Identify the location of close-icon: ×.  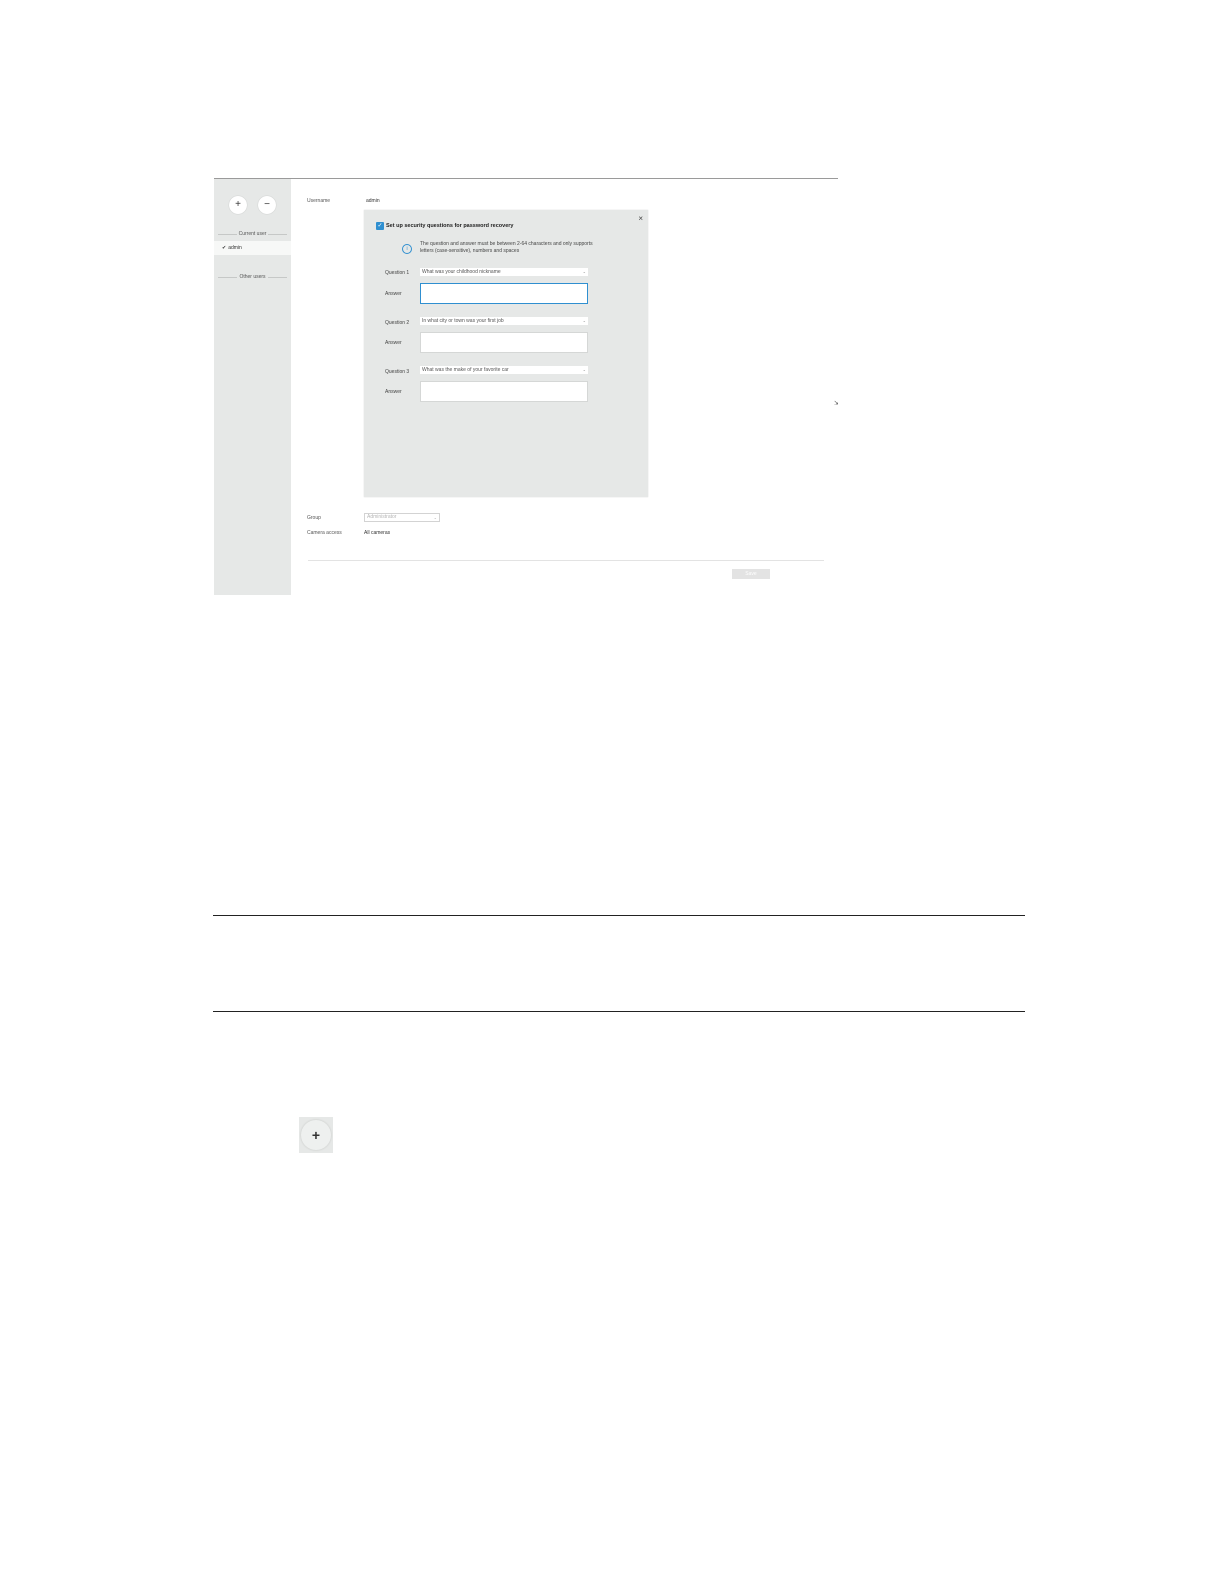
(640, 218).